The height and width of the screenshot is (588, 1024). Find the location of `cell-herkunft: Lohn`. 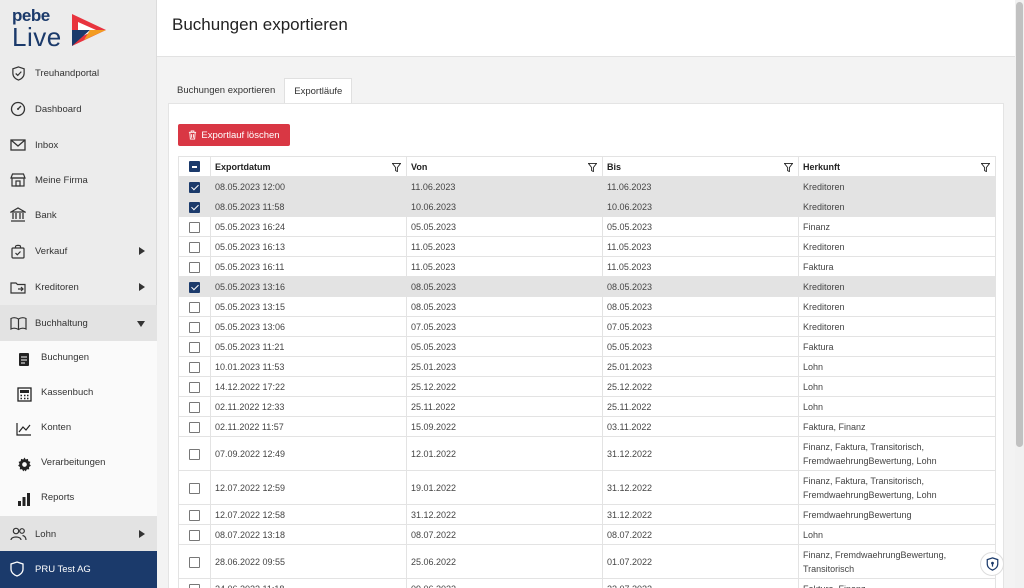

cell-herkunft: Lohn is located at coordinates (897, 386).